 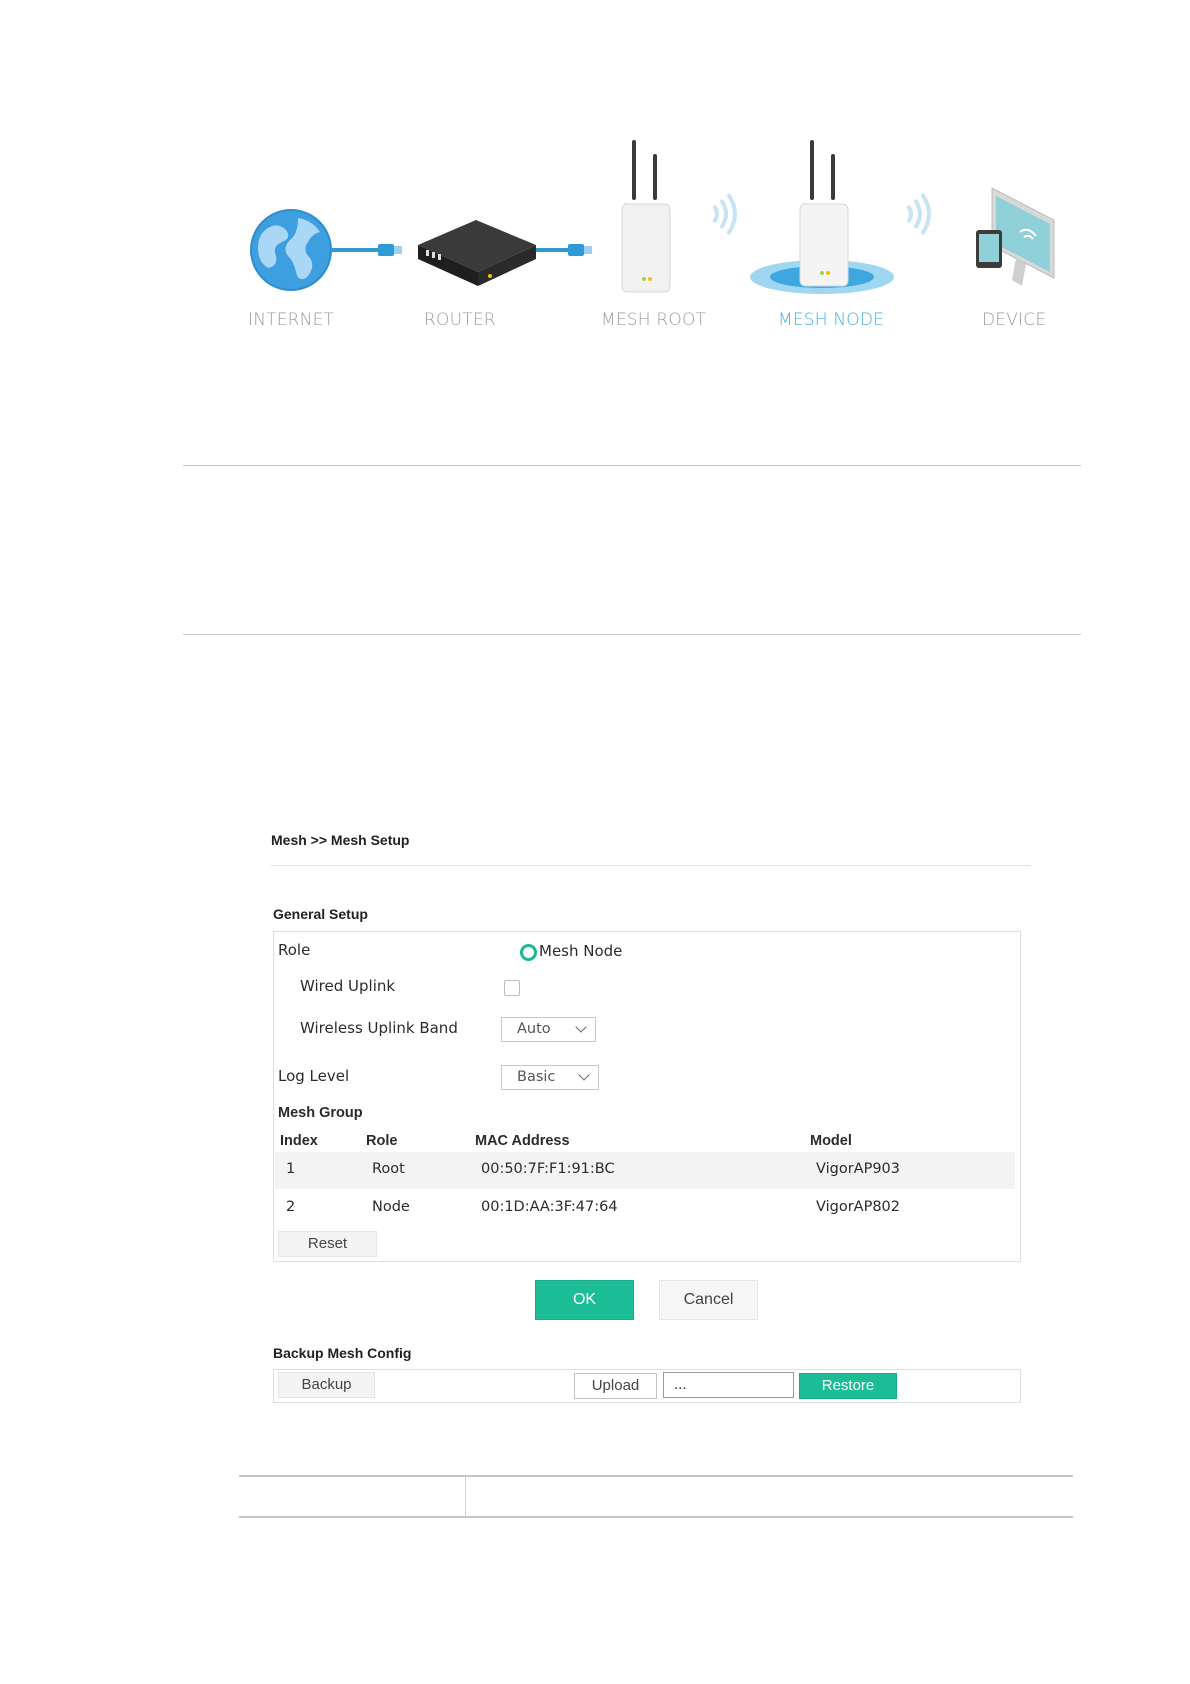 I want to click on row-role: Root, so click(x=388, y=1169).